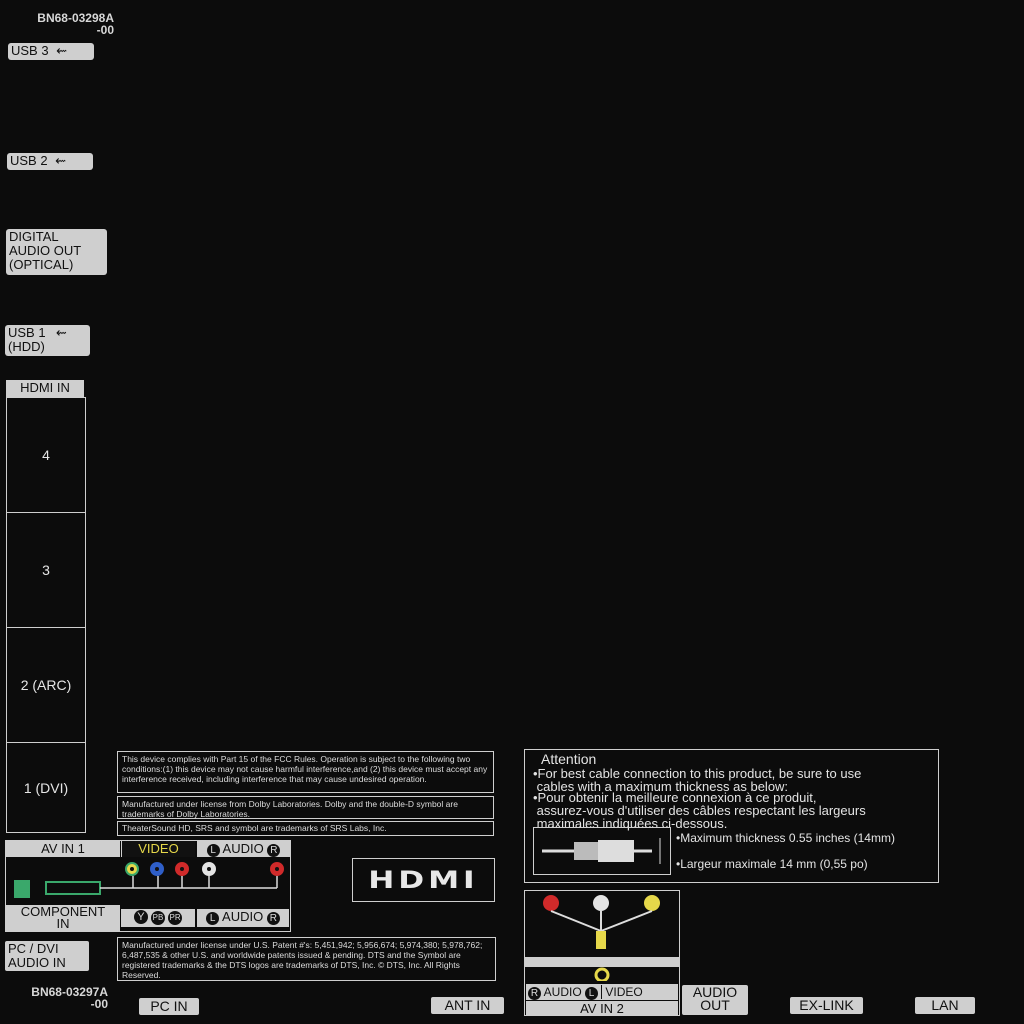 This screenshot has height=1024, width=1024. Describe the element at coordinates (51, 51) in the screenshot. I see `usb3-port-label: USB 3 ⇜` at that location.